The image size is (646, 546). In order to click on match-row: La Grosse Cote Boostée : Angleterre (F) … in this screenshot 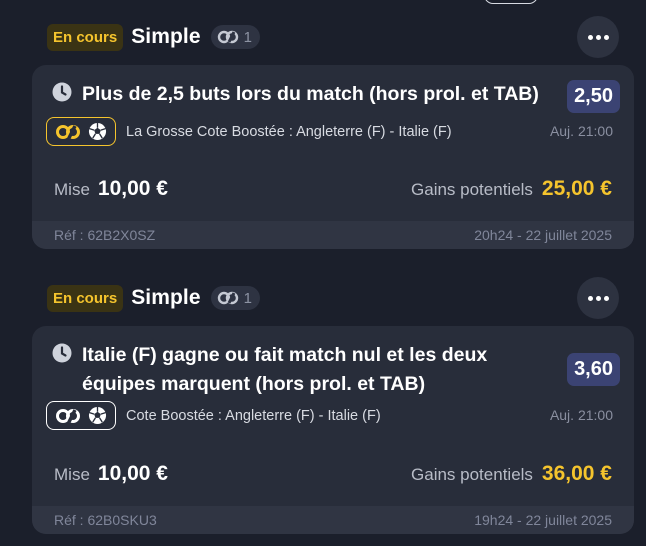, I will do `click(249, 131)`.